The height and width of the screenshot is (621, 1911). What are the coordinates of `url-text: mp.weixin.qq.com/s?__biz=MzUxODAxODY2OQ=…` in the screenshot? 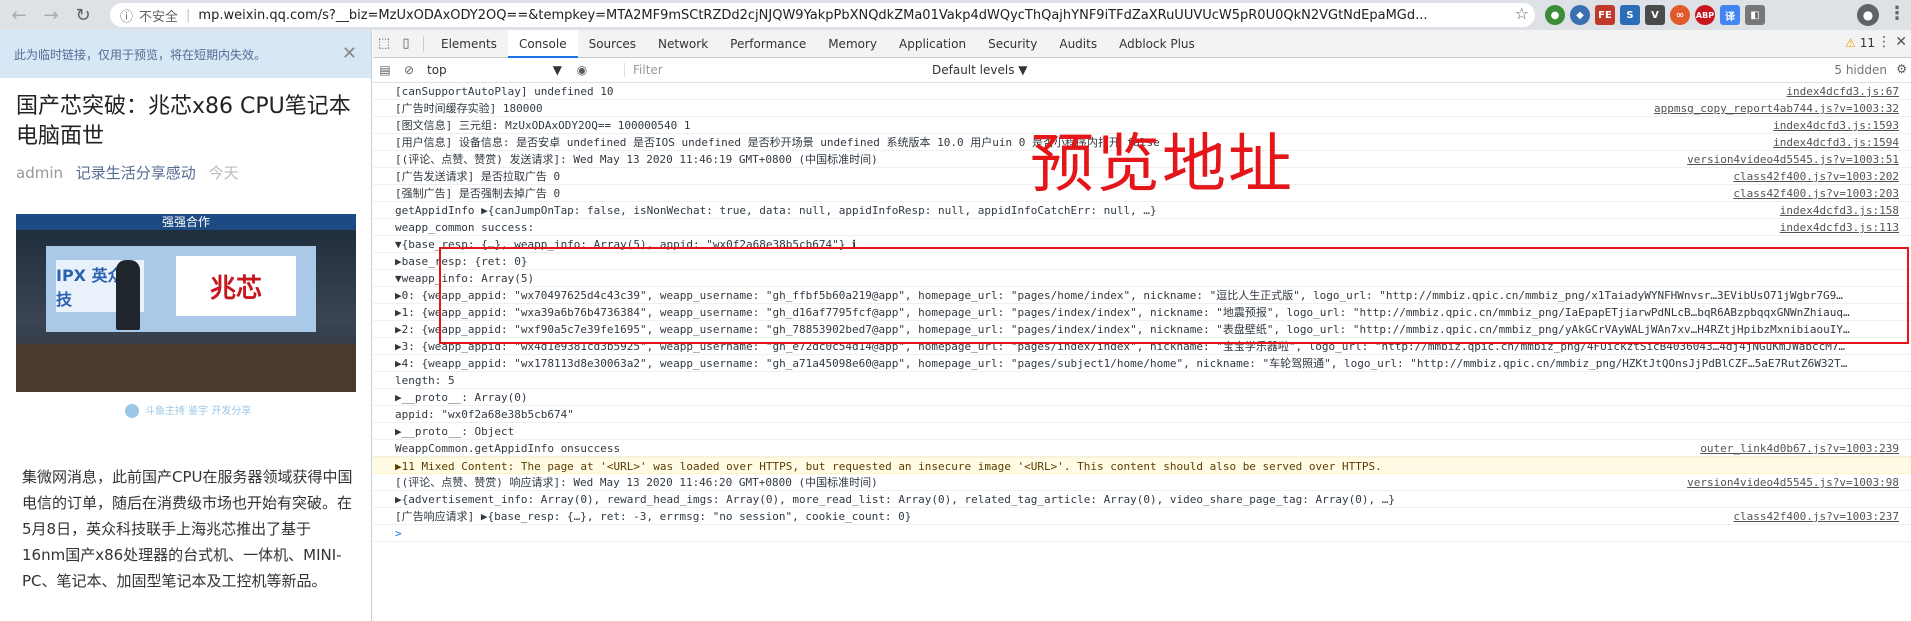 It's located at (812, 15).